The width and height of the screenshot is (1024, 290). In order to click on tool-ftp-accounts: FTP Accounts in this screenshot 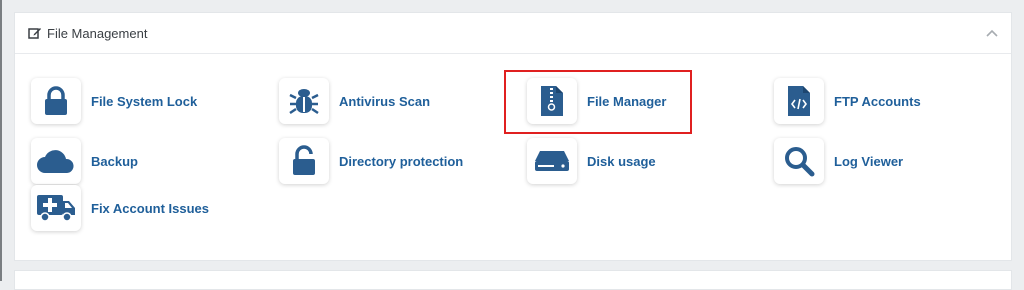, I will do `click(847, 101)`.